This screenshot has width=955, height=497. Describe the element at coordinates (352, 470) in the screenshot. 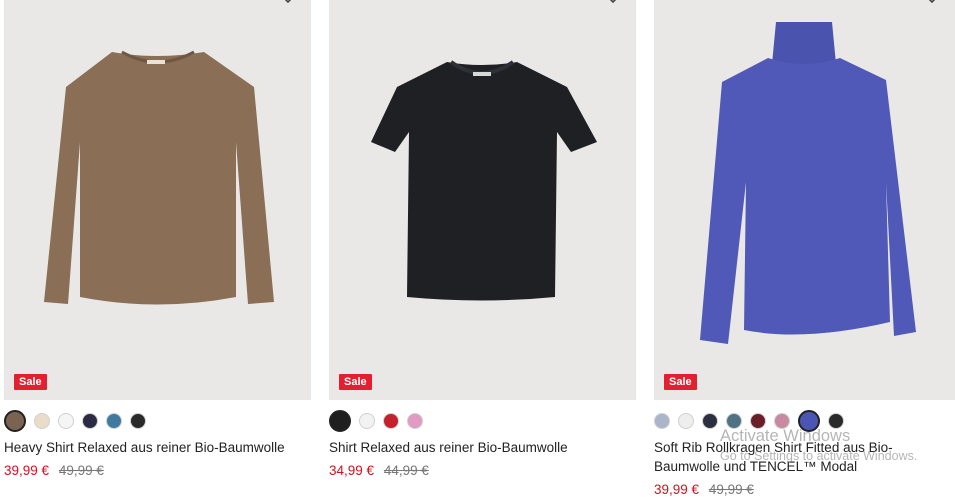

I see `sale-price: 34,99 €` at that location.